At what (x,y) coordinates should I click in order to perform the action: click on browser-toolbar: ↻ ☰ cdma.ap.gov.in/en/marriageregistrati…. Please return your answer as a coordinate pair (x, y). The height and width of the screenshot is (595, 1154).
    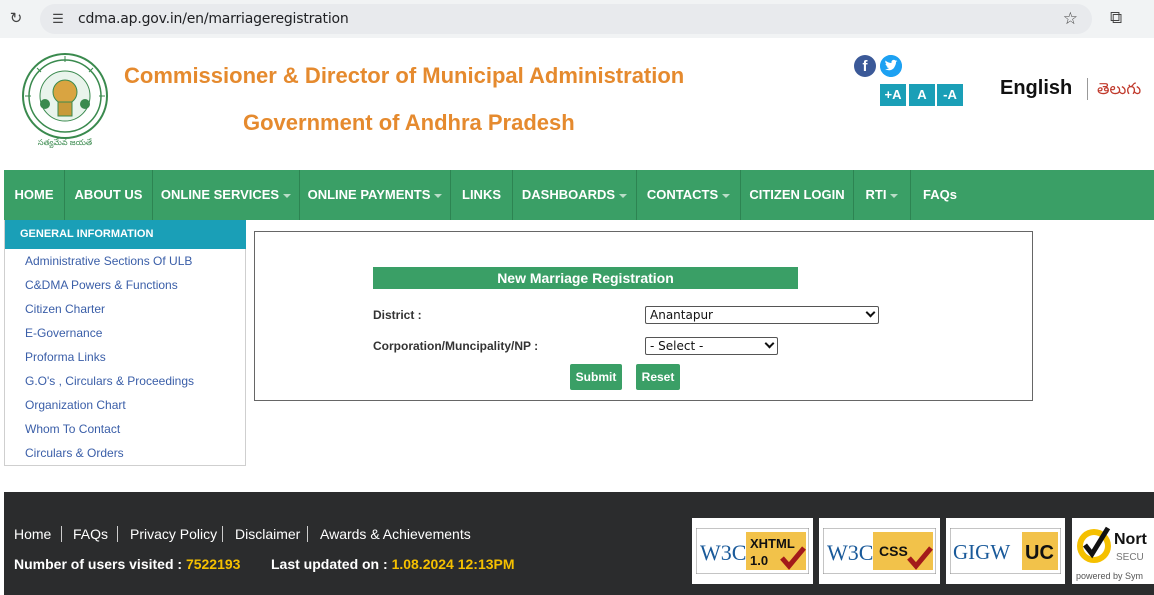
    Looking at the image, I should click on (577, 19).